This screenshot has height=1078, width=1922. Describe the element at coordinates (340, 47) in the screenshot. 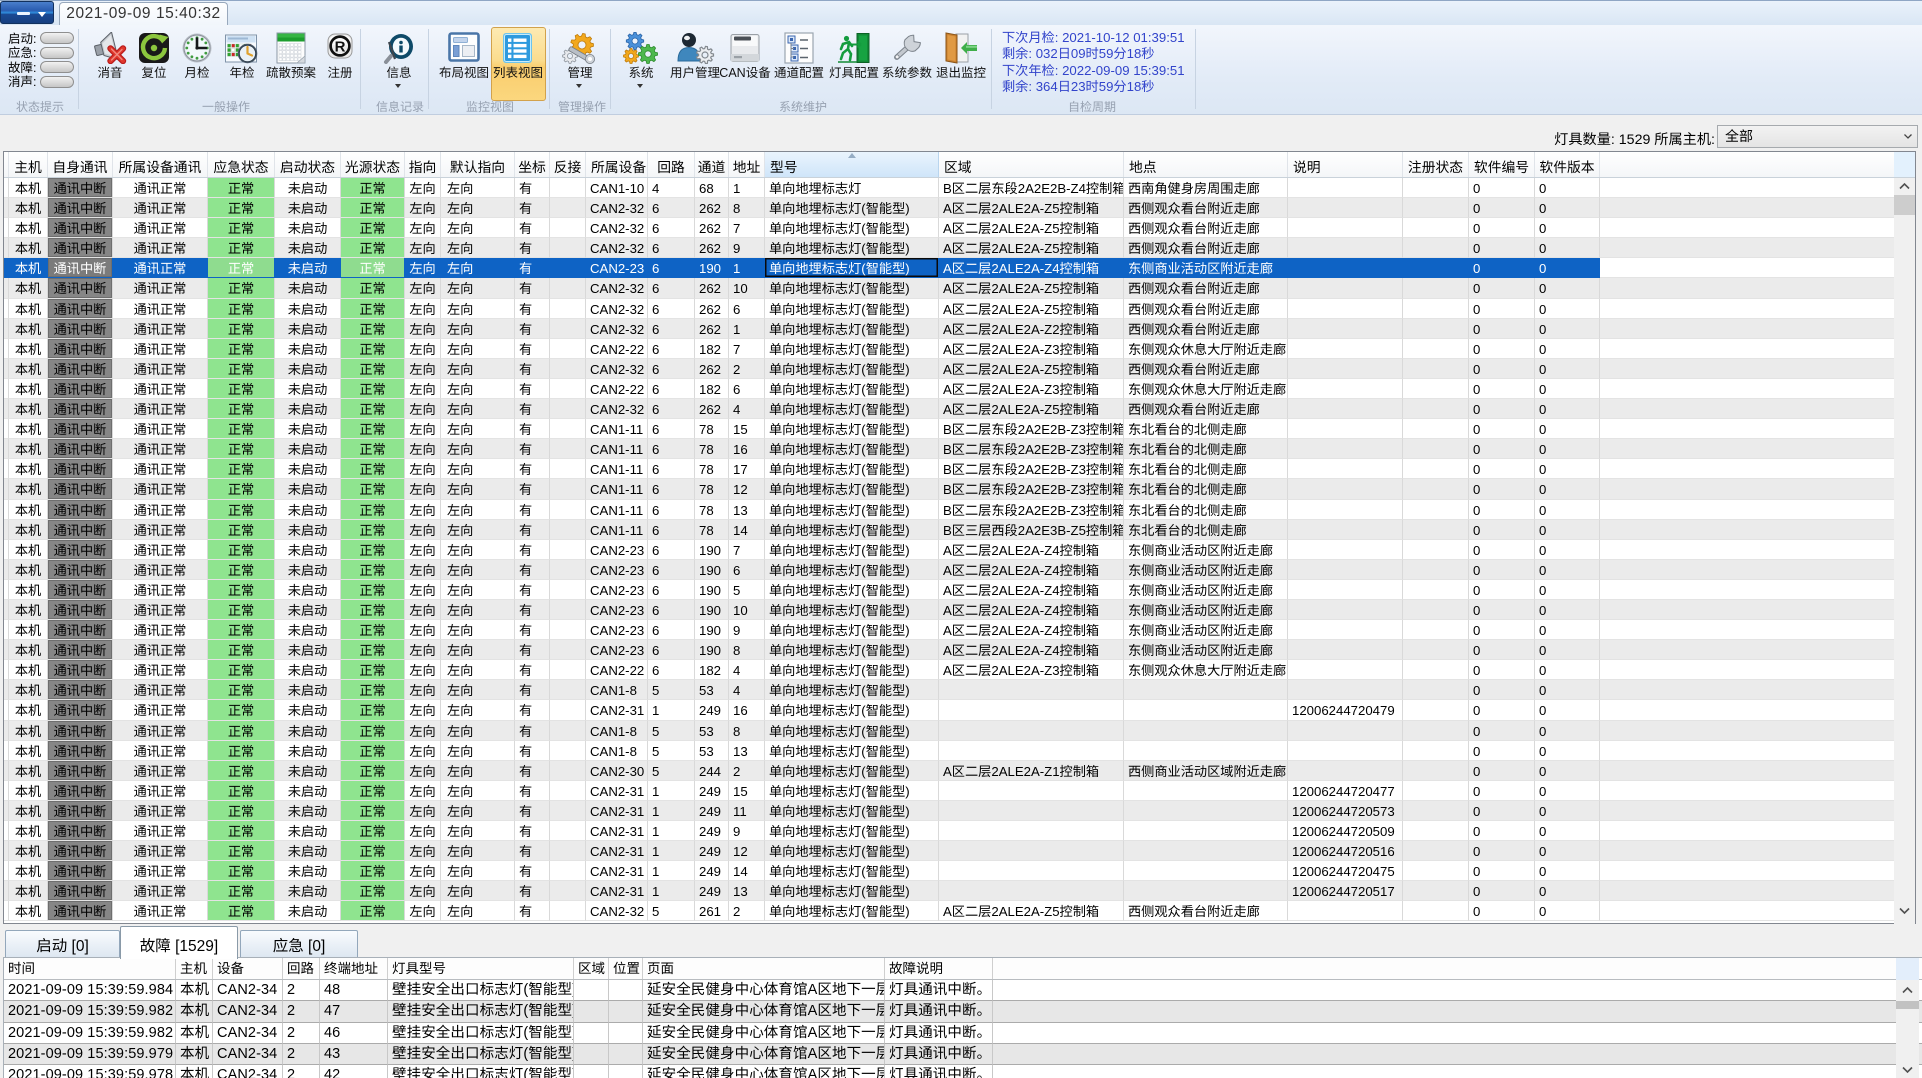

I see `svg-text: R` at that location.